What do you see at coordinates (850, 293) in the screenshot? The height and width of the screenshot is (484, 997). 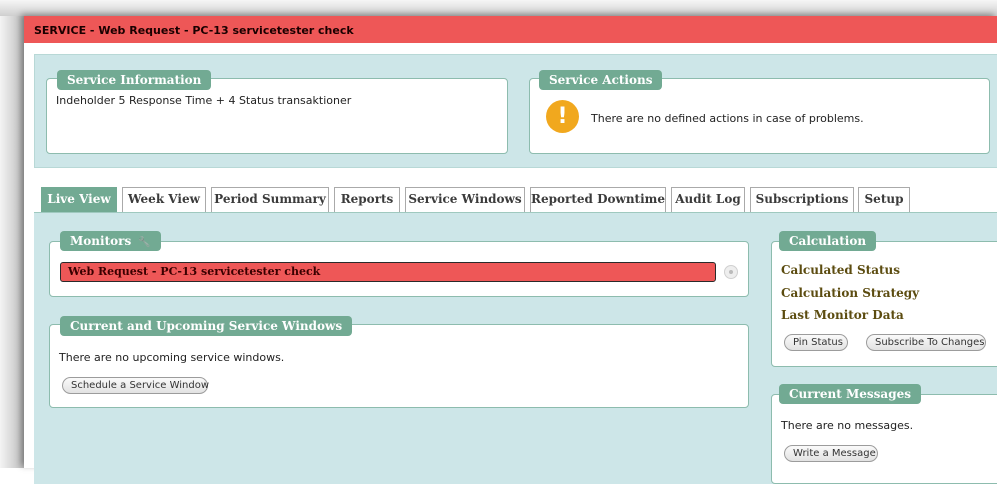 I see `calculation-strategy-label: Calculation Strategy` at bounding box center [850, 293].